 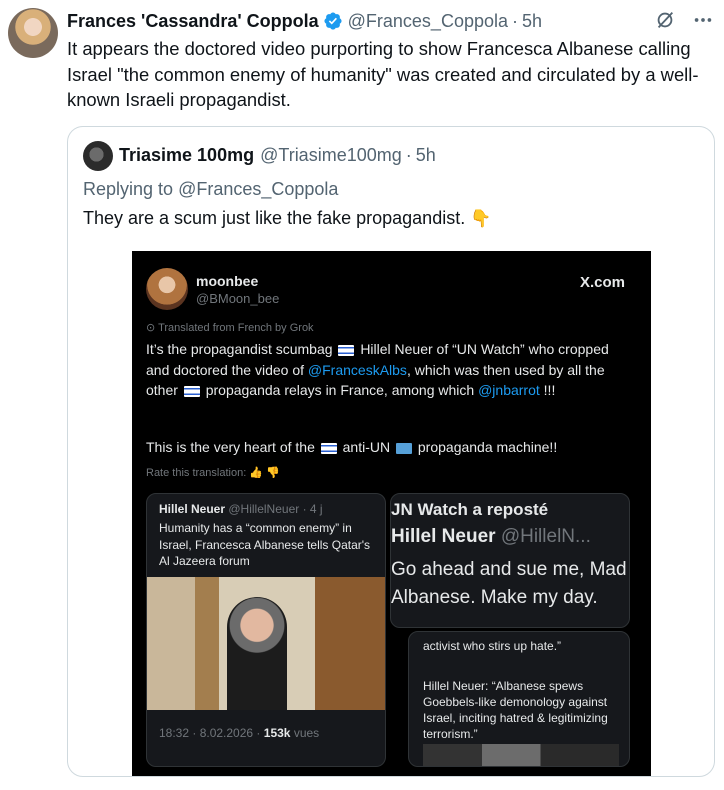 I want to click on replying-to: Replying to @Frances_Coppola, so click(x=210, y=189).